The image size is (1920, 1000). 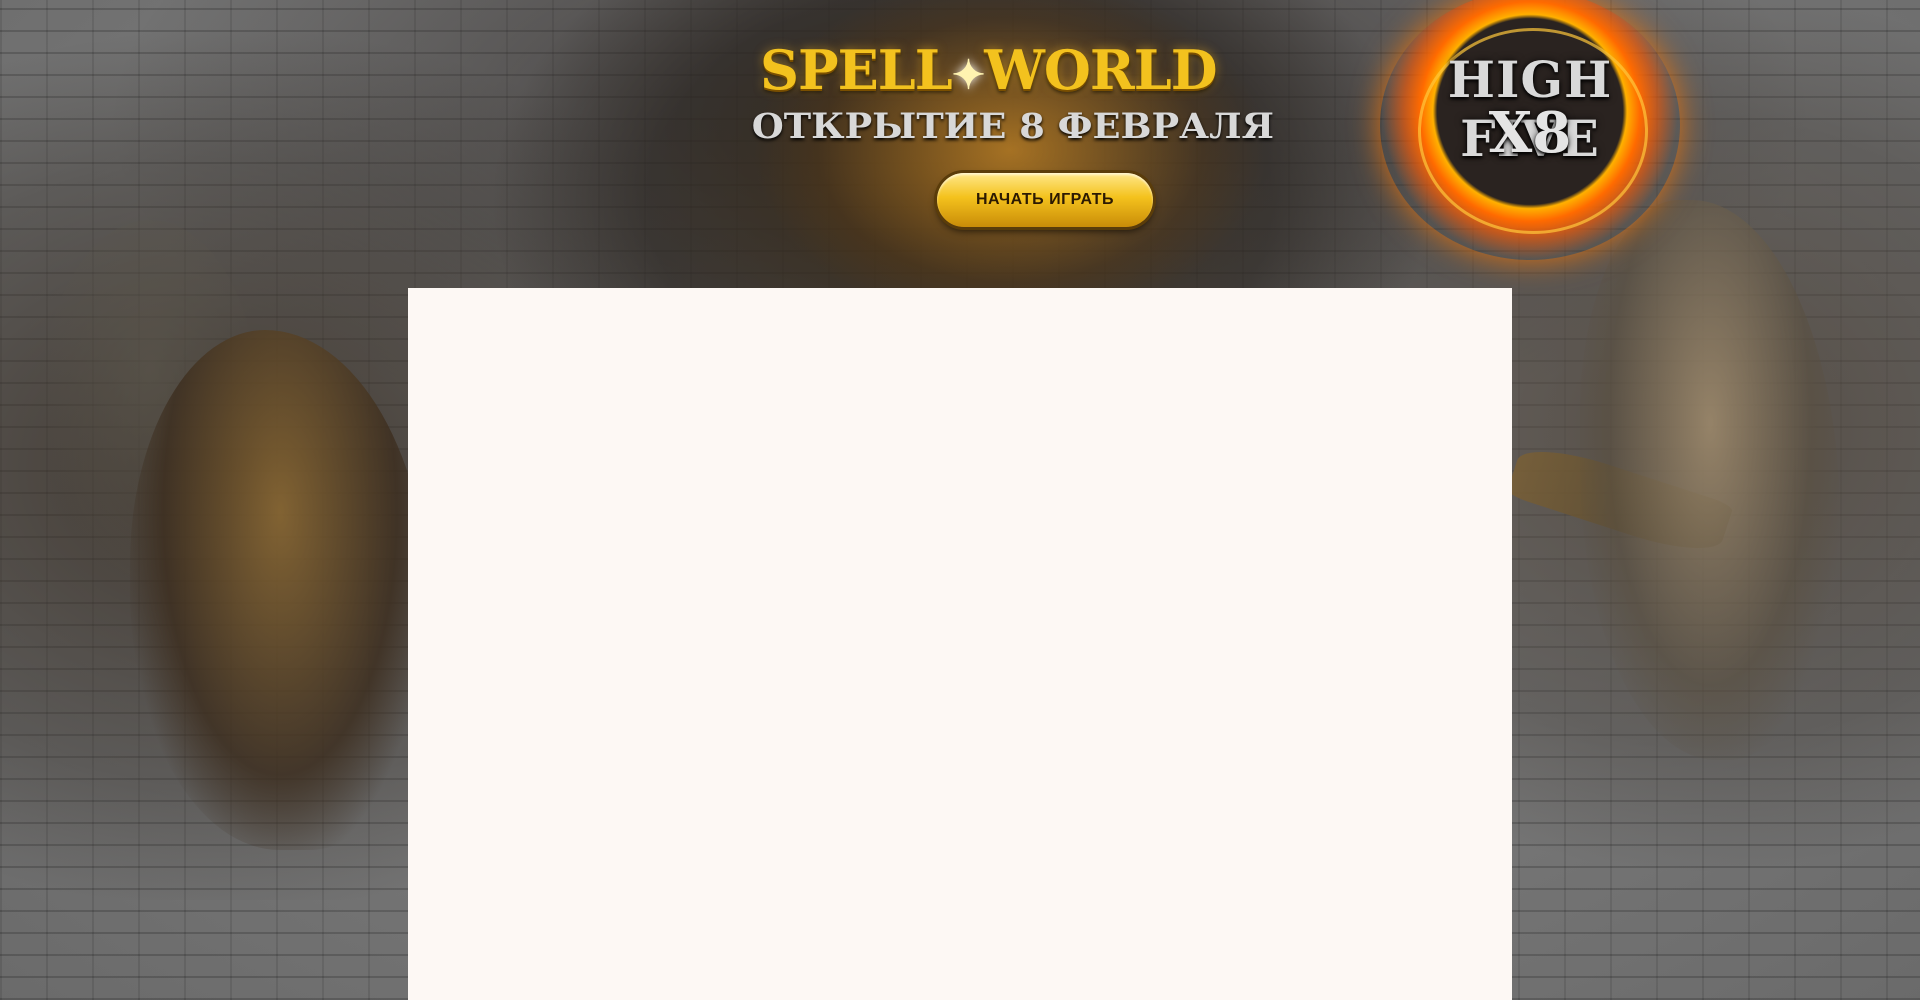 I want to click on logo-left: SPELL, so click(x=856, y=70).